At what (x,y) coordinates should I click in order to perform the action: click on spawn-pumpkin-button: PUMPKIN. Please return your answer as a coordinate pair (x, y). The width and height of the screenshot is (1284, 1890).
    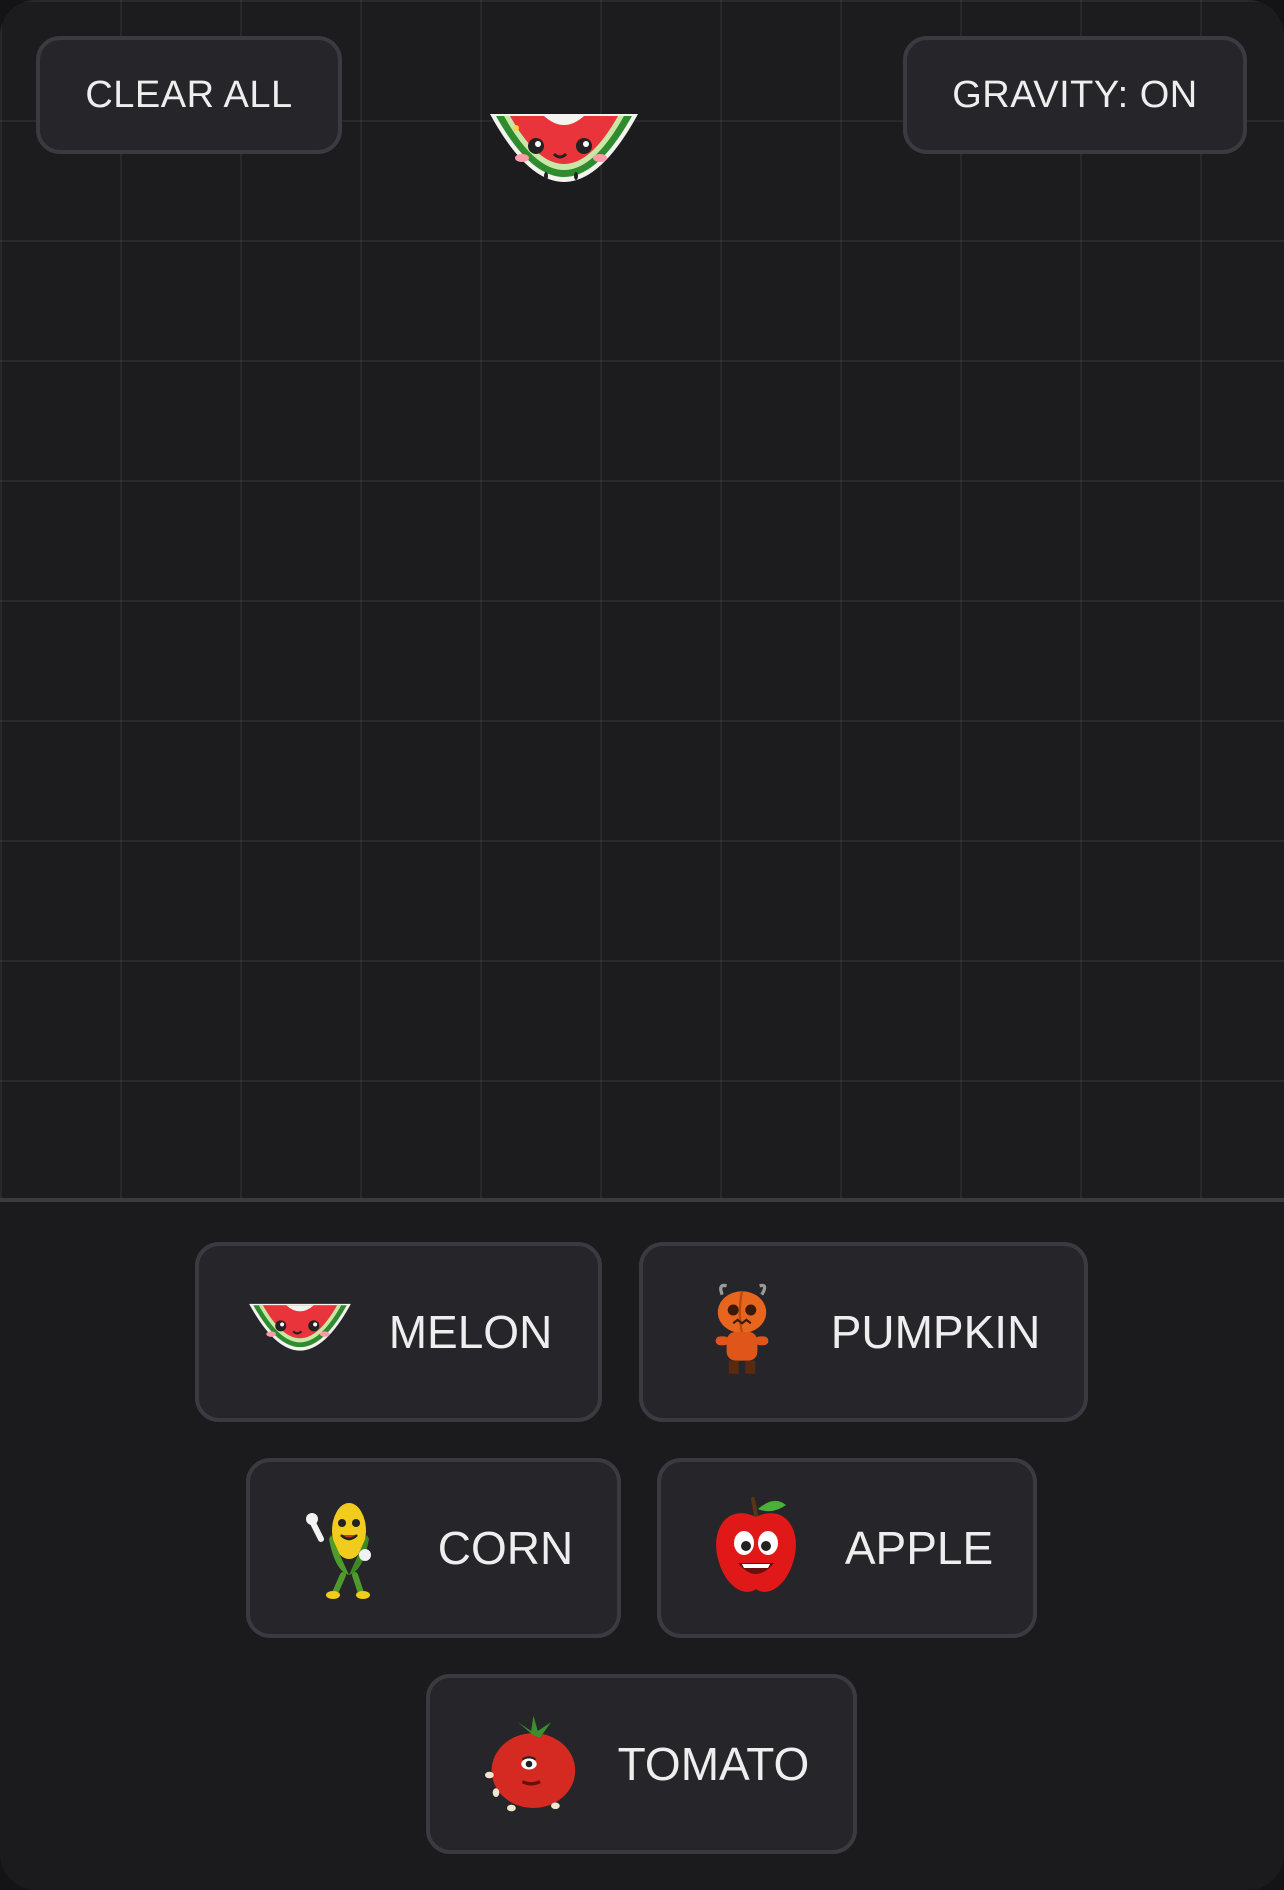
    Looking at the image, I should click on (863, 1332).